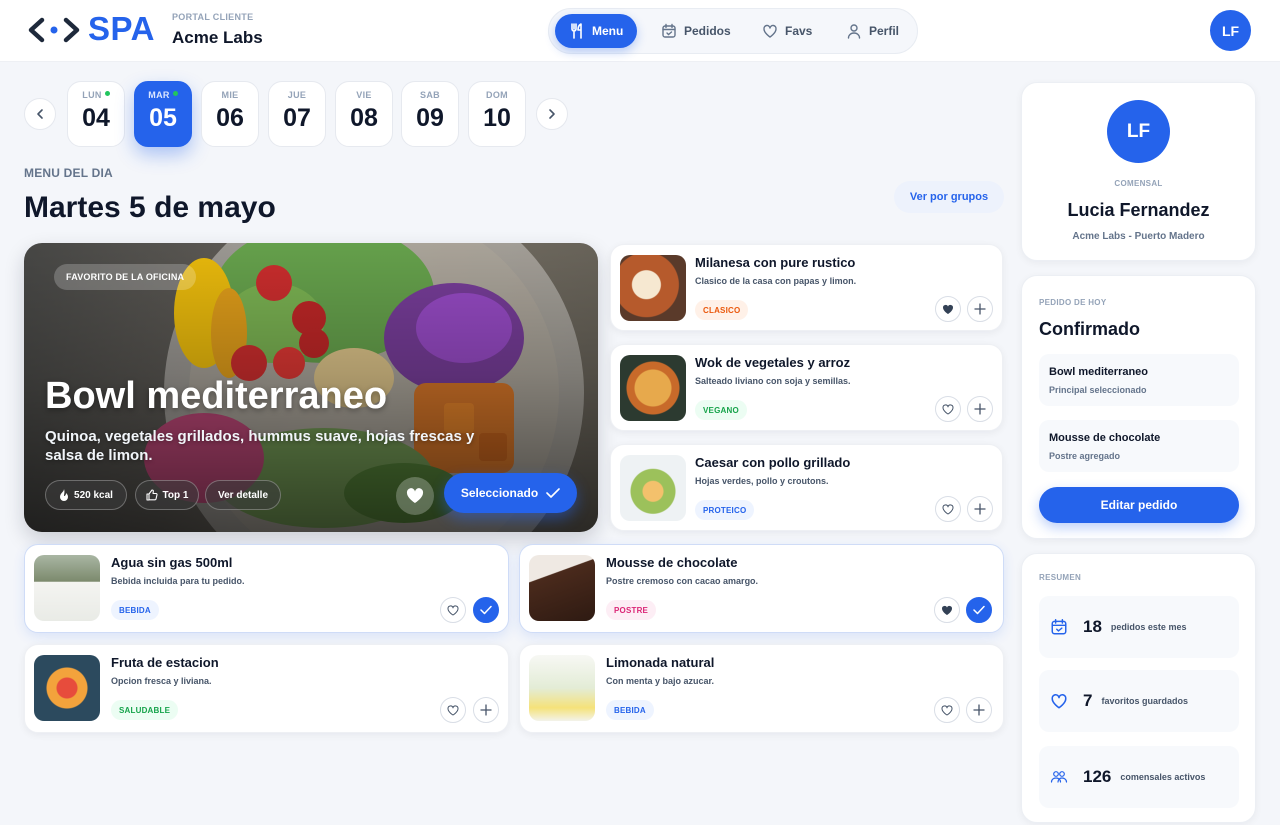 This screenshot has height=825, width=1280. I want to click on nav-perfil: Perfil, so click(872, 31).